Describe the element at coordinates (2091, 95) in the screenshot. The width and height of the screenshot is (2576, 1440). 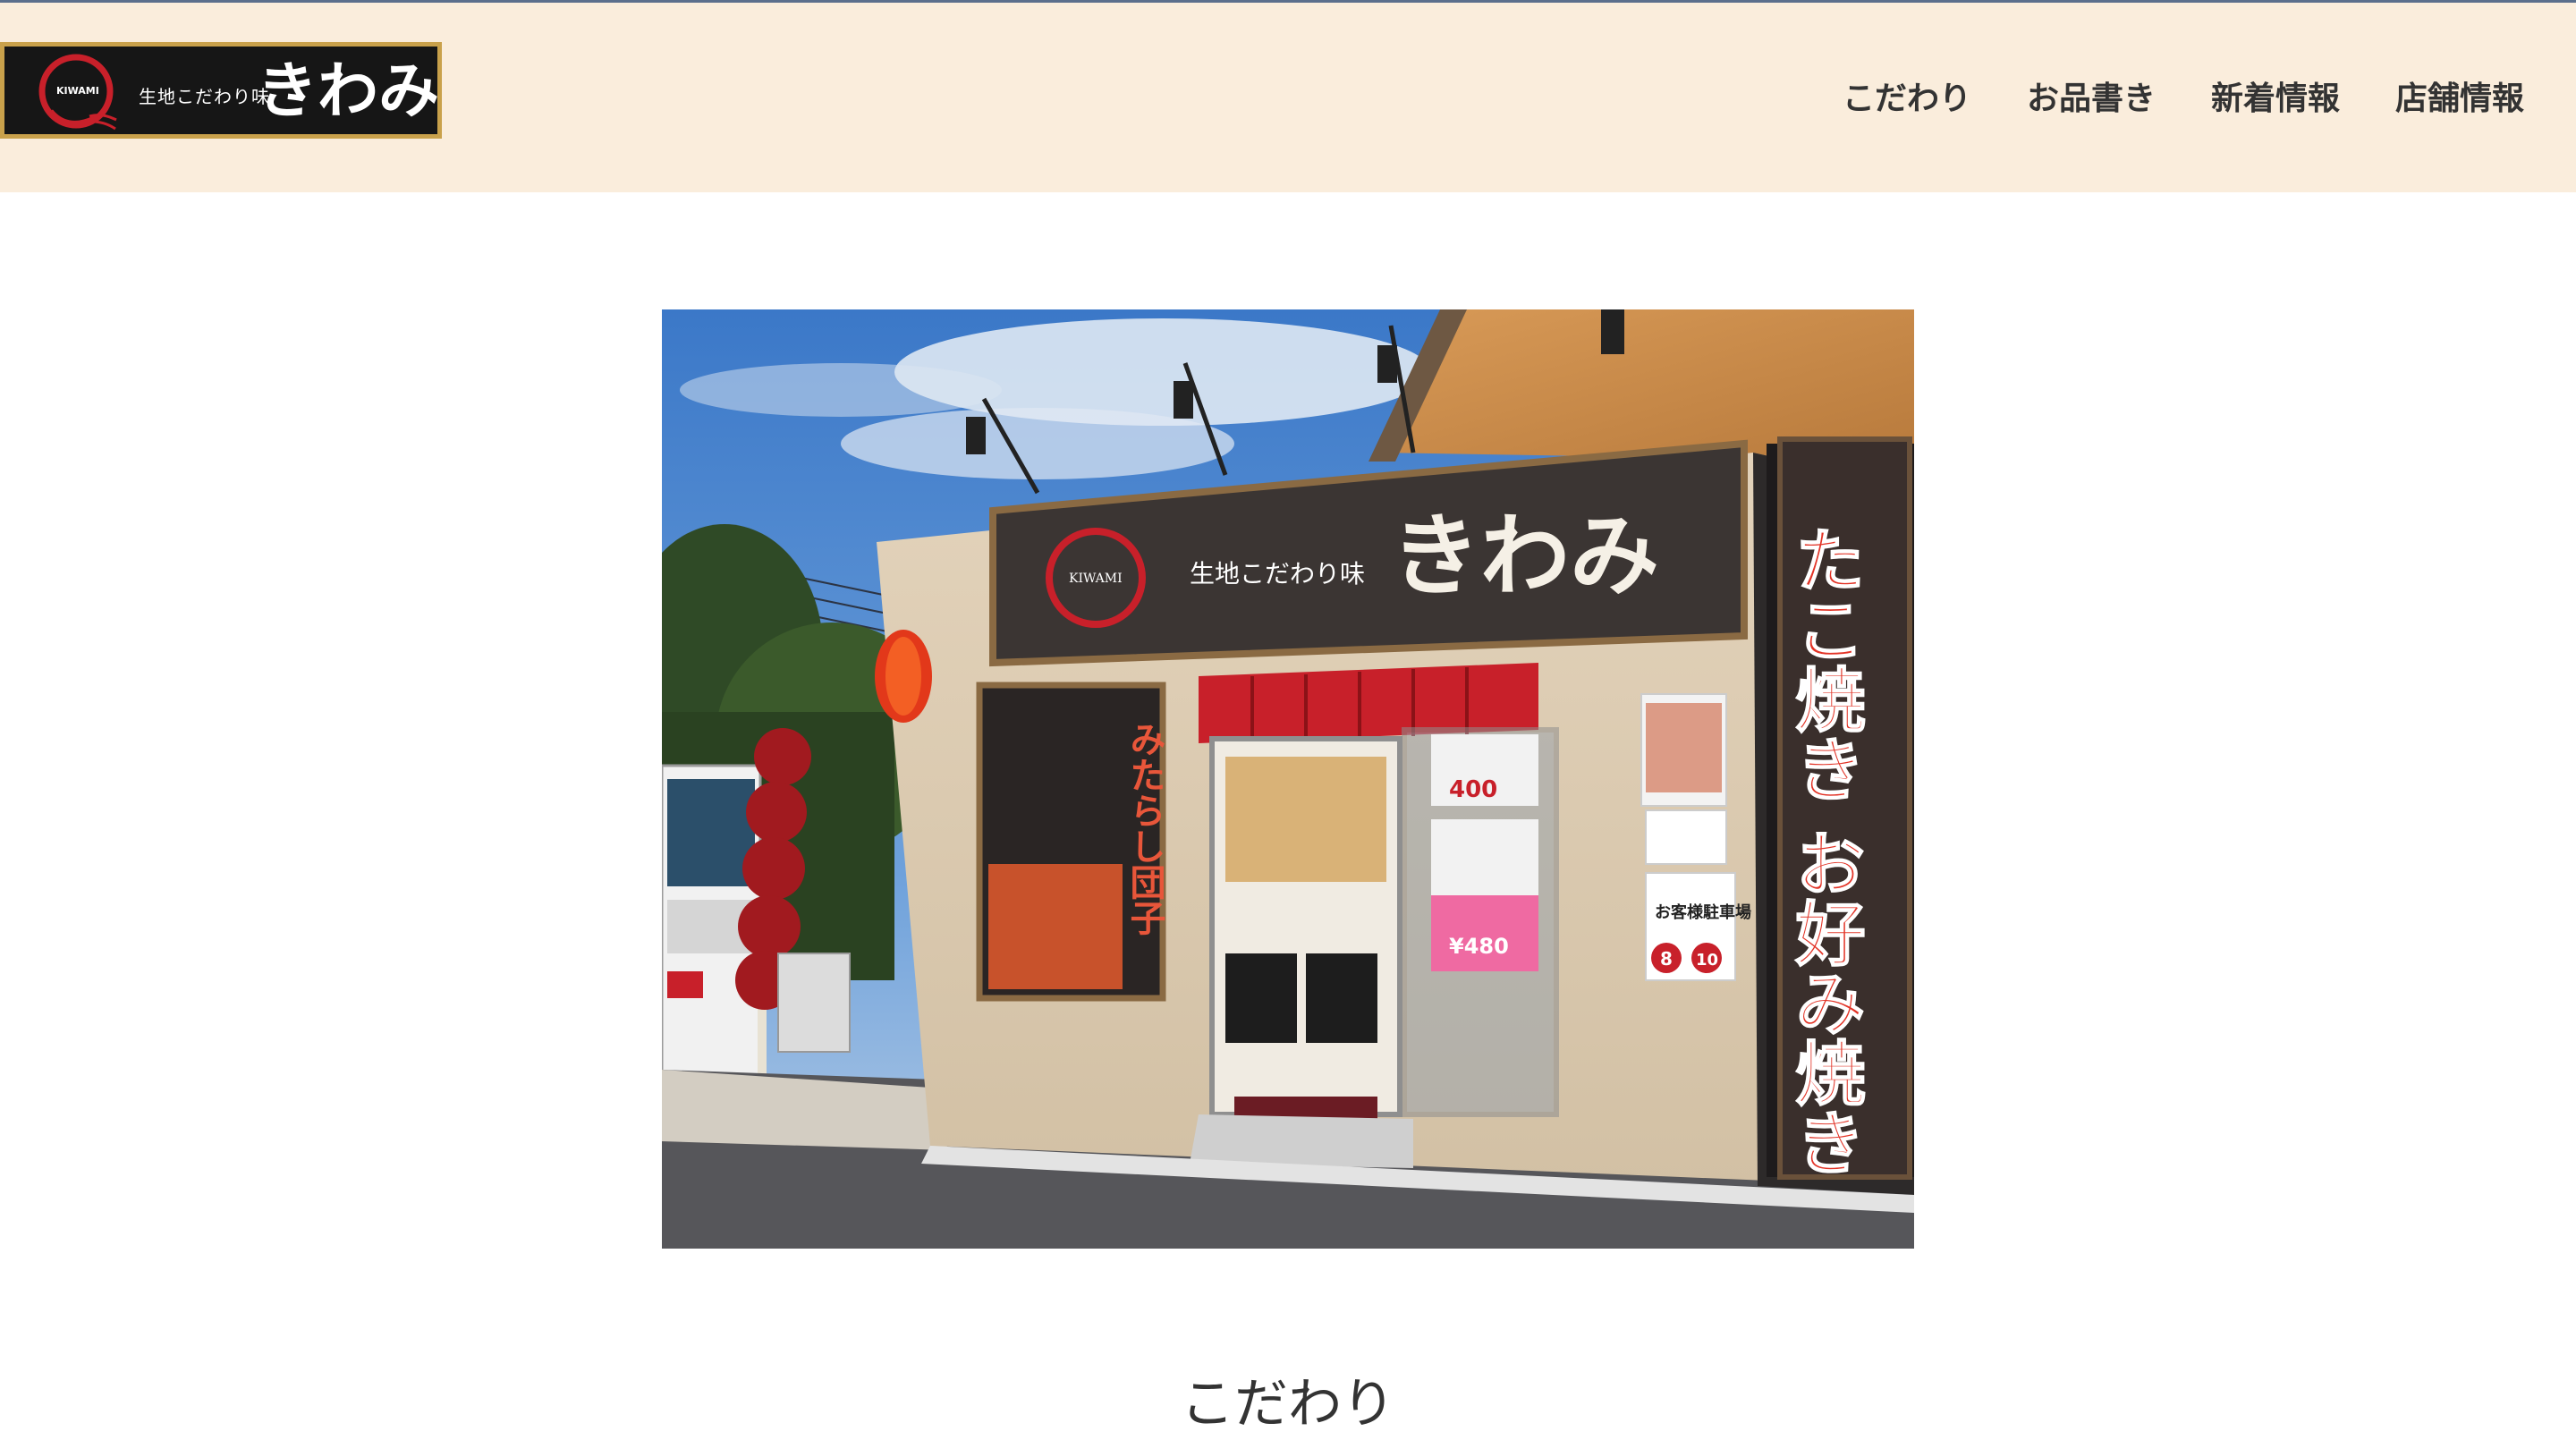
I see `nav-item-menu: お品書き` at that location.